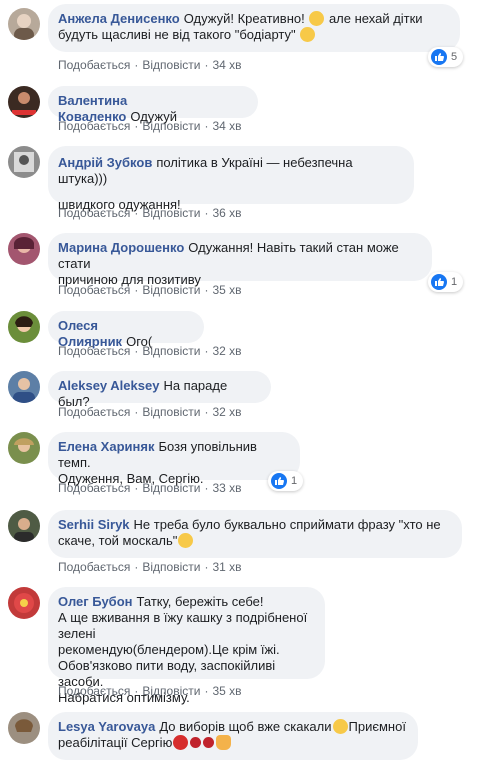 This screenshot has width=493, height=760. What do you see at coordinates (226, 567) in the screenshot?
I see `comment-time: 31 хв` at bounding box center [226, 567].